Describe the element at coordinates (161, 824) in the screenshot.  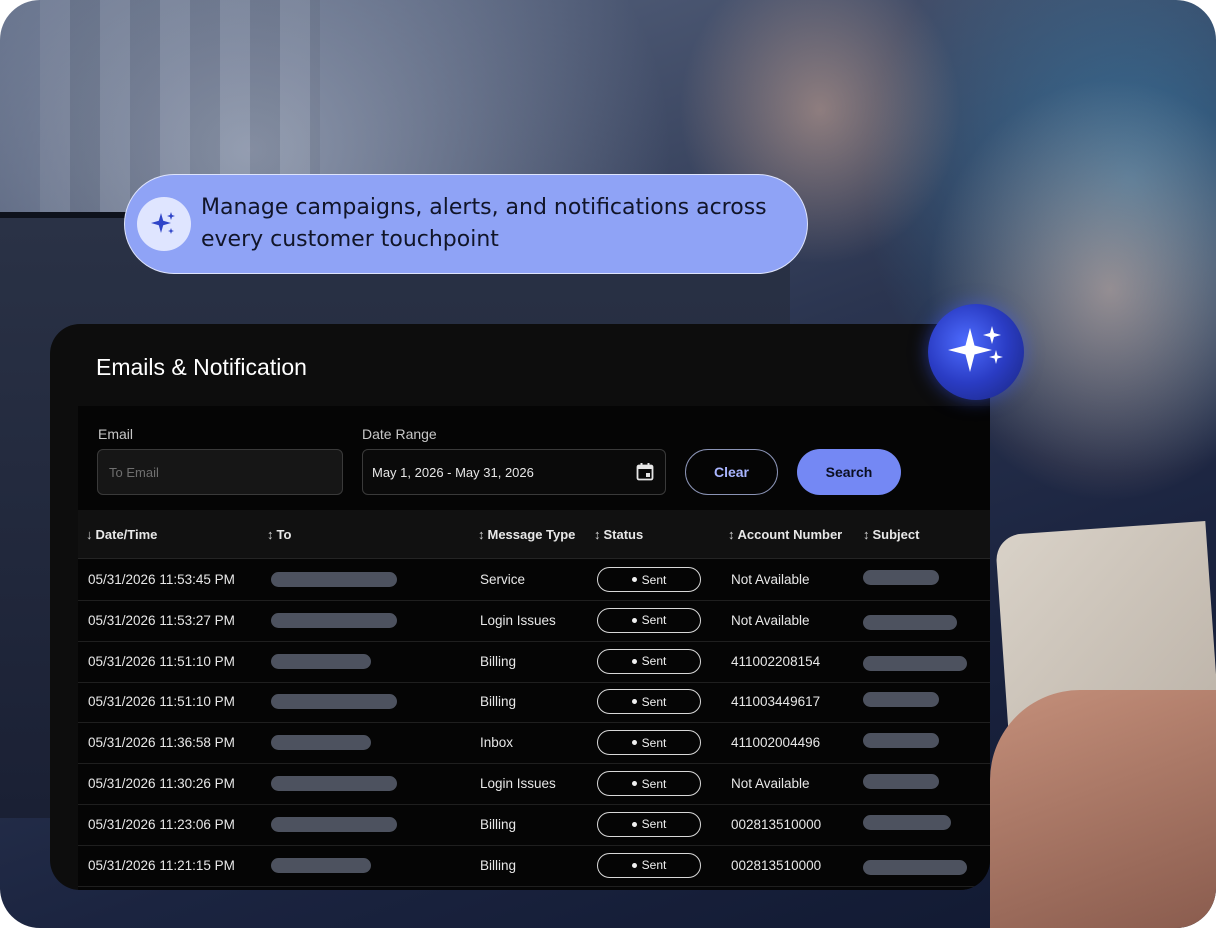
I see `datetime-cell: 05/31/2026 11:23:06 PM` at that location.